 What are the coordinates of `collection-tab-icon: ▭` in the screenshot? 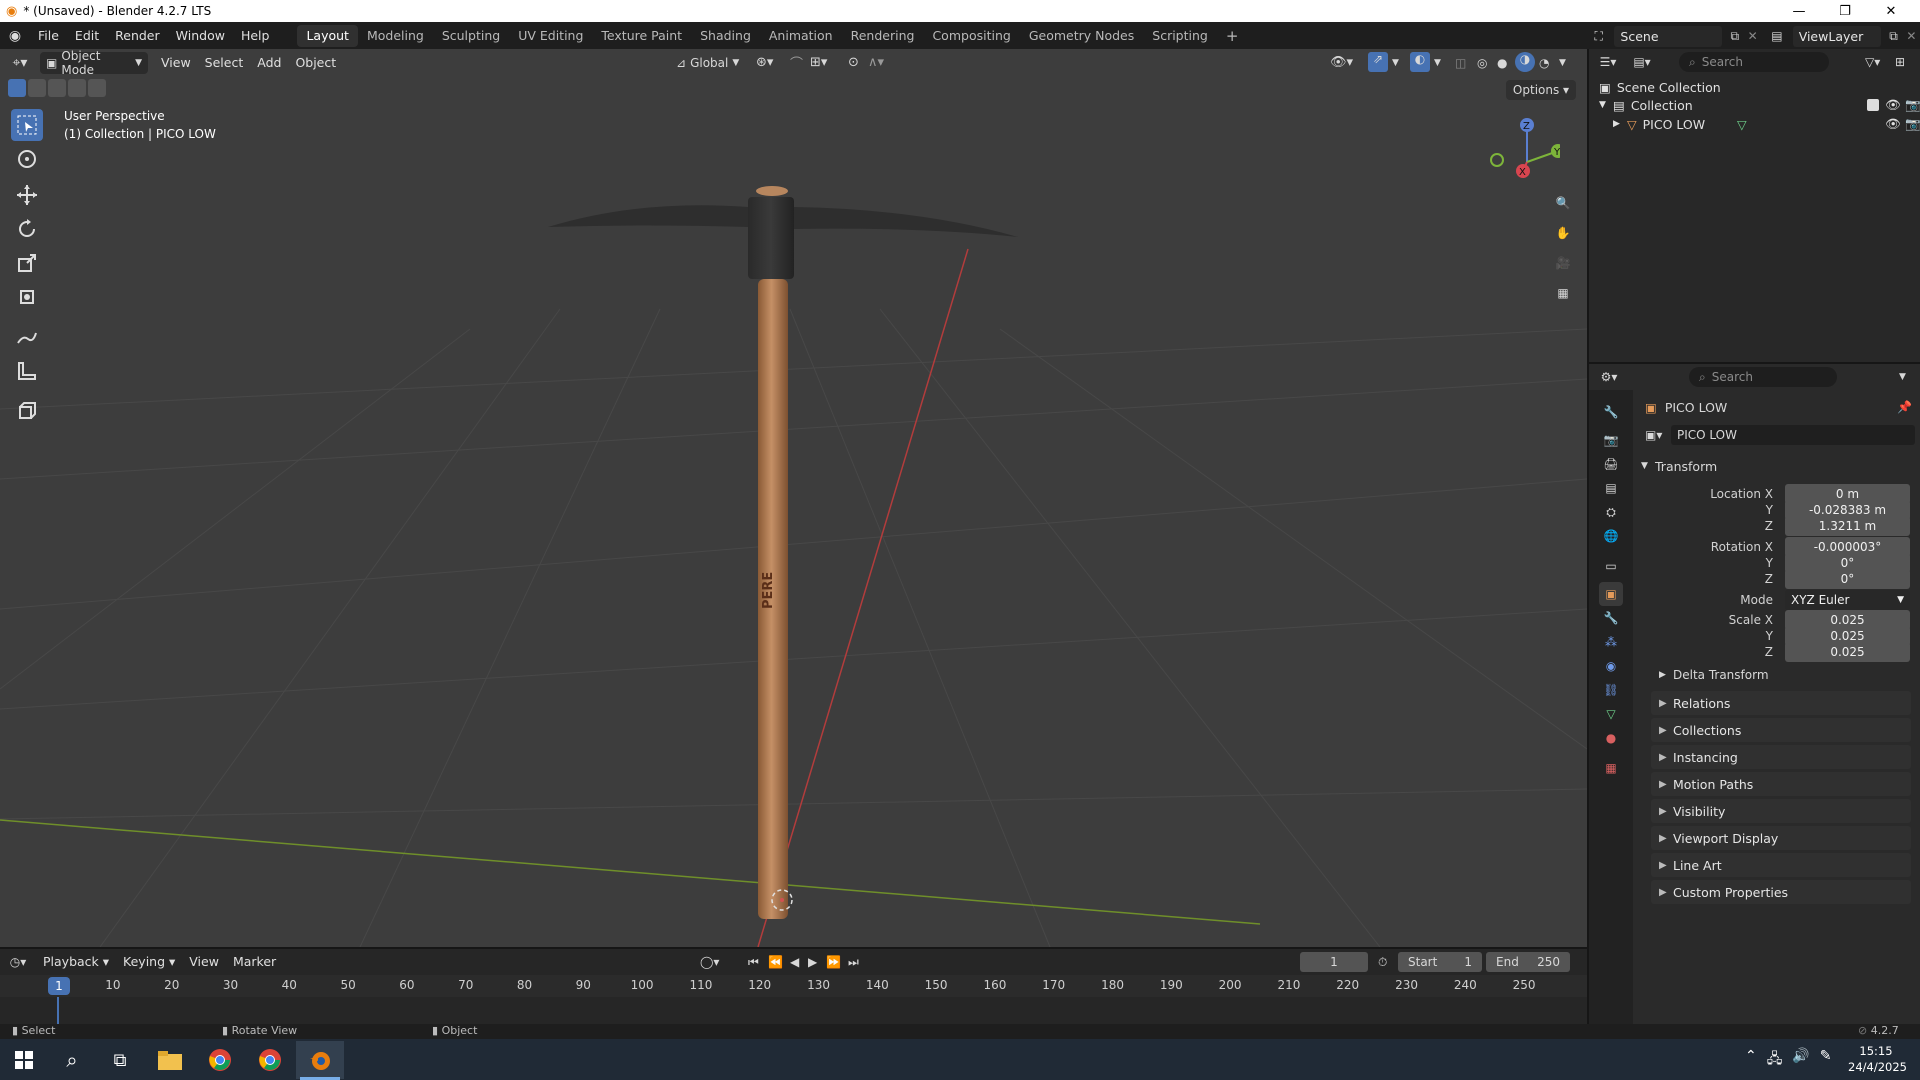 It's located at (1611, 566).